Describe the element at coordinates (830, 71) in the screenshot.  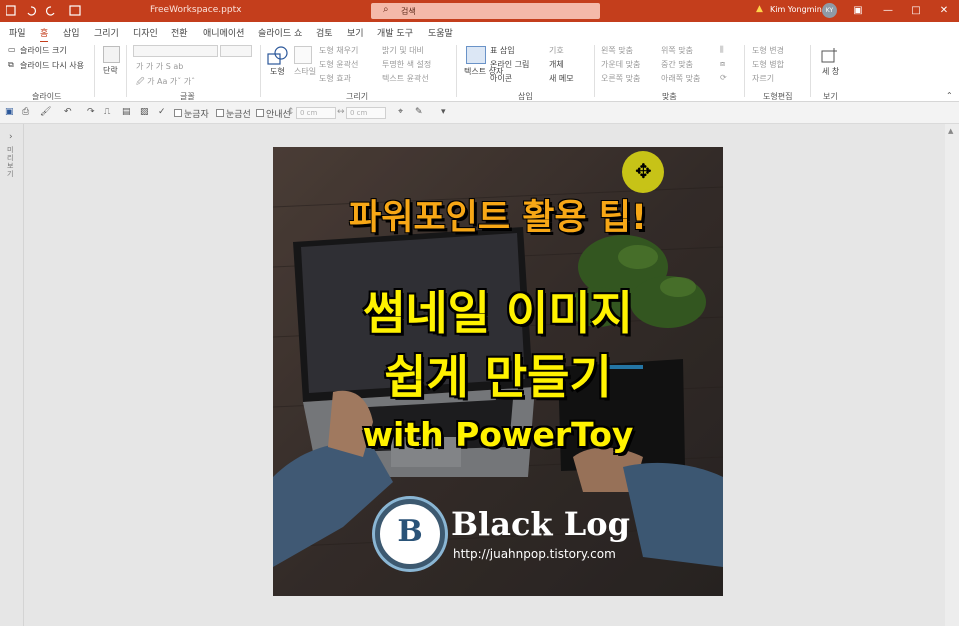
I see `new-window-button: 세 창` at that location.